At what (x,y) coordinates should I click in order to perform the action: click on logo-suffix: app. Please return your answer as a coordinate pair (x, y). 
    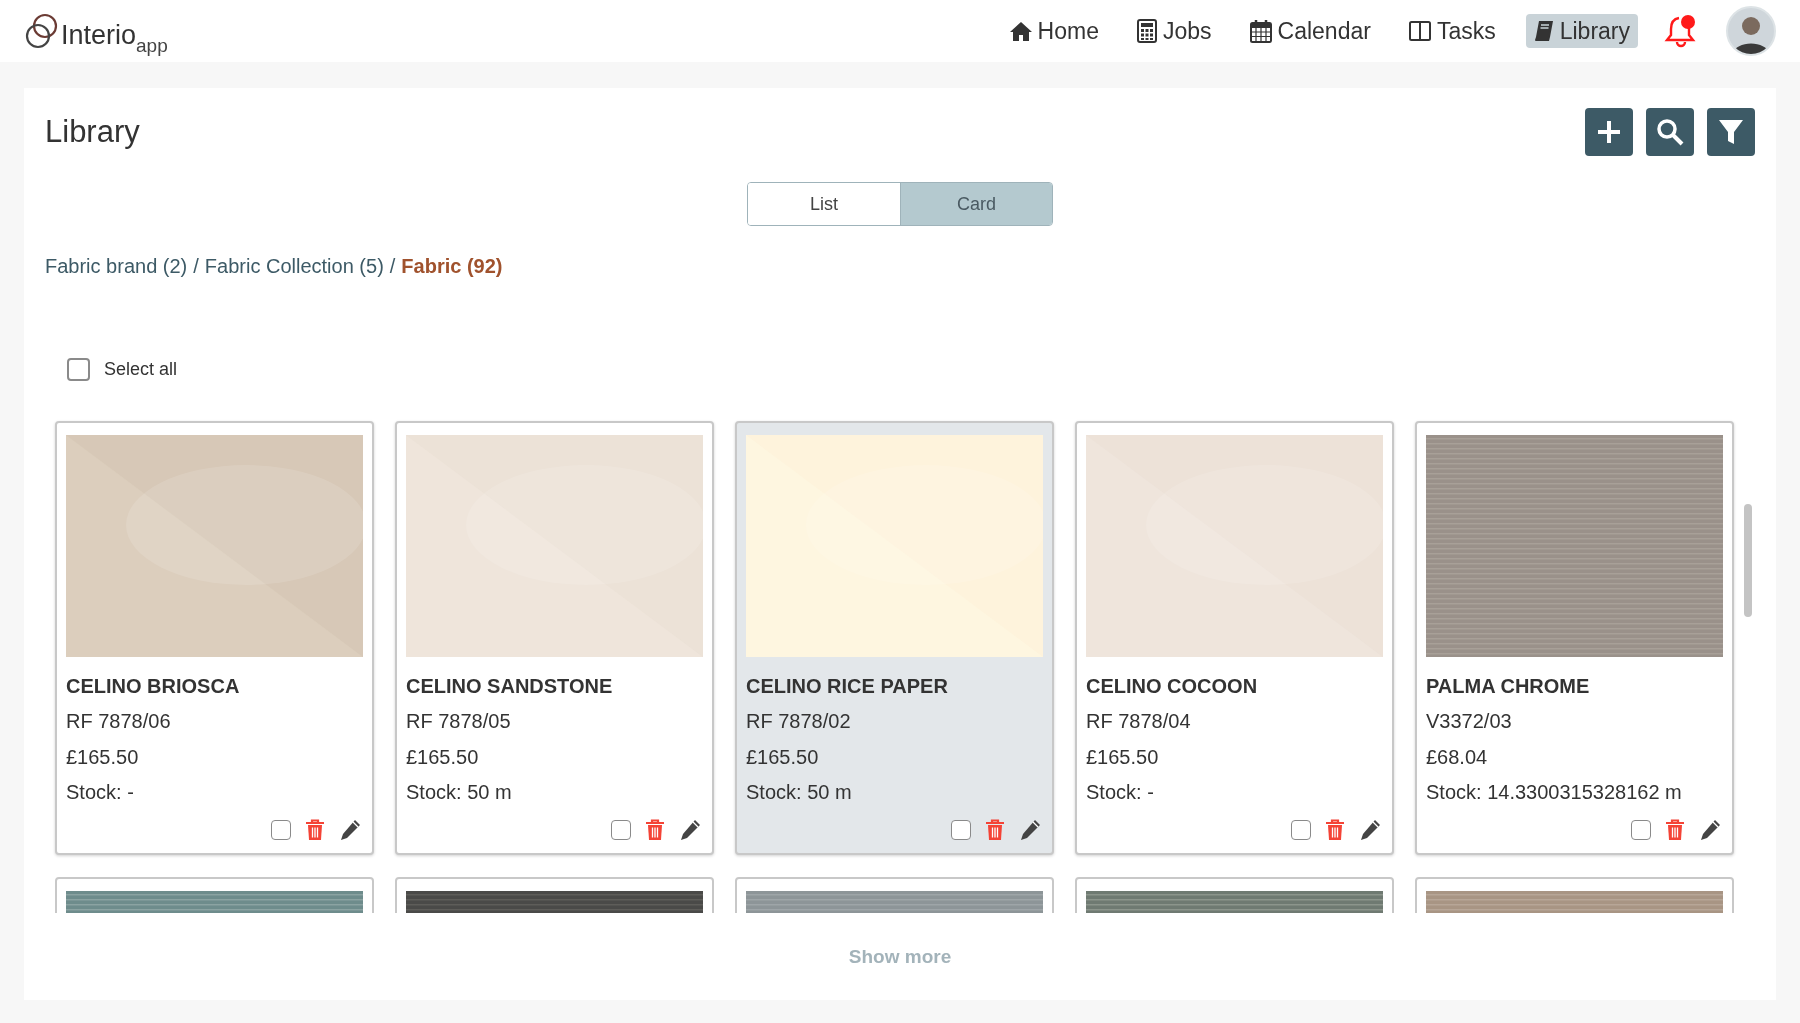
    Looking at the image, I should click on (152, 46).